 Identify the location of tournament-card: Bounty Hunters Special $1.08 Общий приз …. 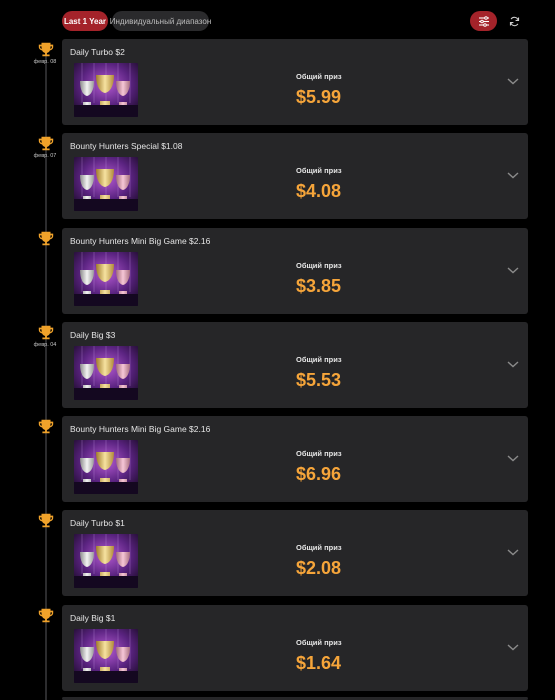
(295, 176).